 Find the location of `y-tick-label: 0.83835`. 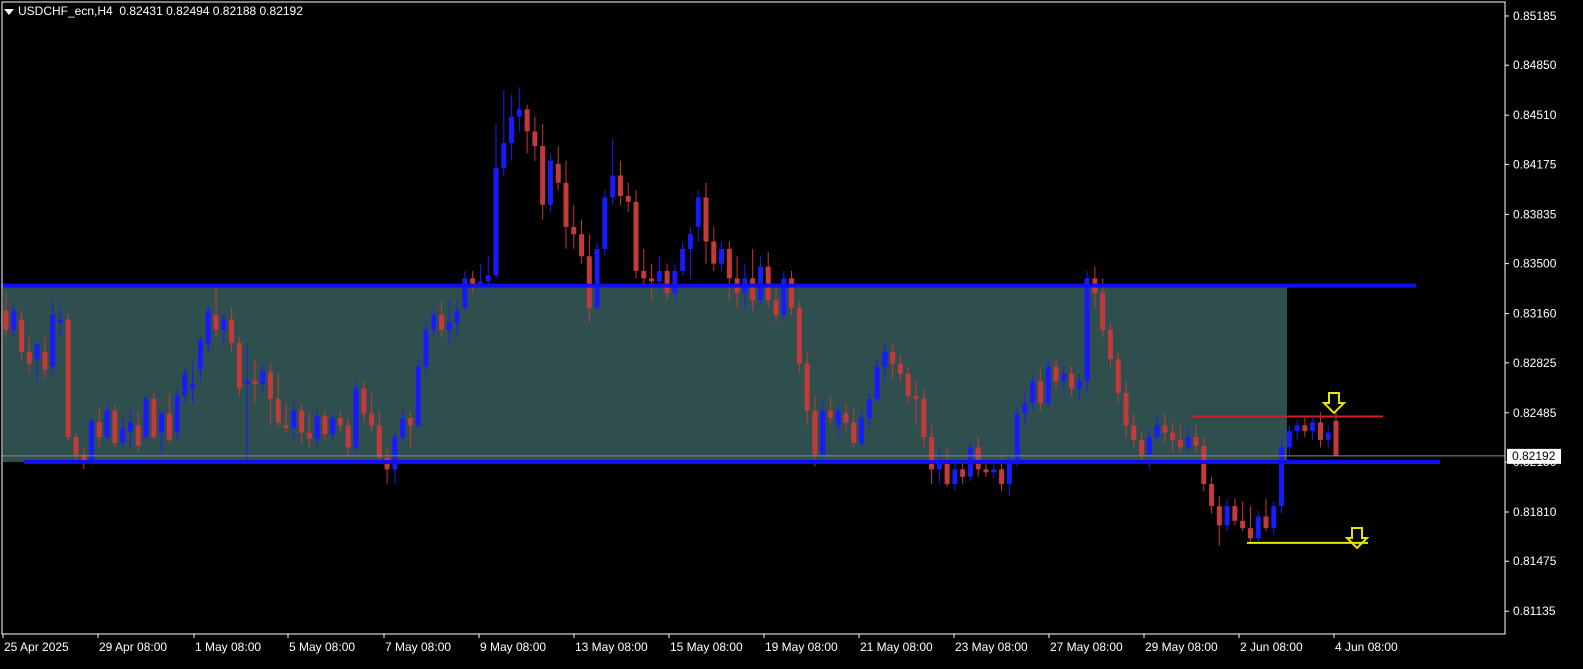

y-tick-label: 0.83835 is located at coordinates (1535, 214).